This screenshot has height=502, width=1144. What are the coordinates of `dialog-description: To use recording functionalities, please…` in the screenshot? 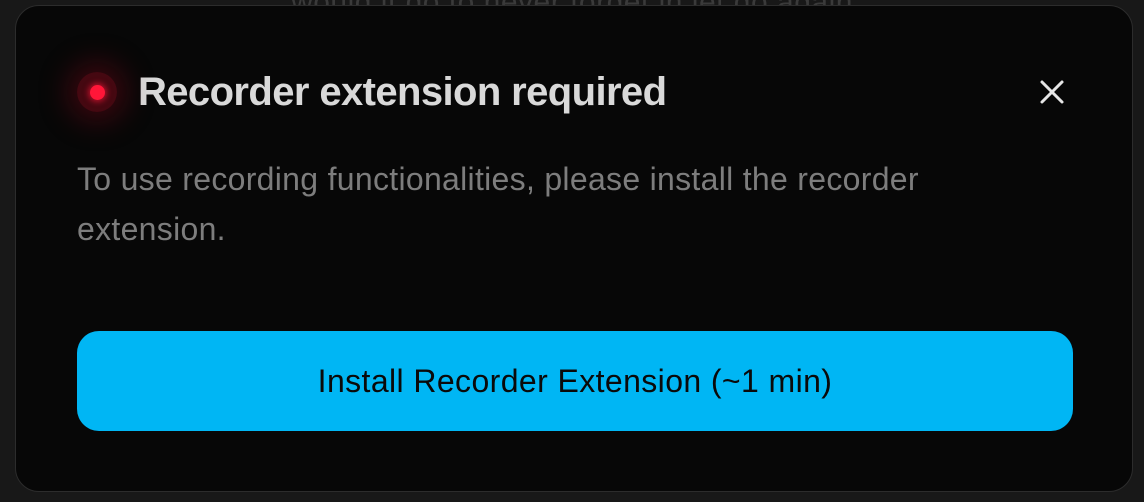 It's located at (498, 204).